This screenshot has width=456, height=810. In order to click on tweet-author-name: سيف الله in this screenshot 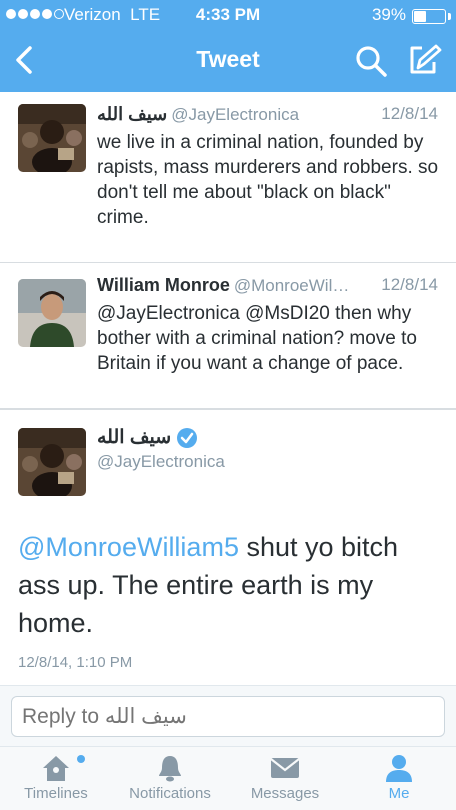, I will do `click(132, 114)`.